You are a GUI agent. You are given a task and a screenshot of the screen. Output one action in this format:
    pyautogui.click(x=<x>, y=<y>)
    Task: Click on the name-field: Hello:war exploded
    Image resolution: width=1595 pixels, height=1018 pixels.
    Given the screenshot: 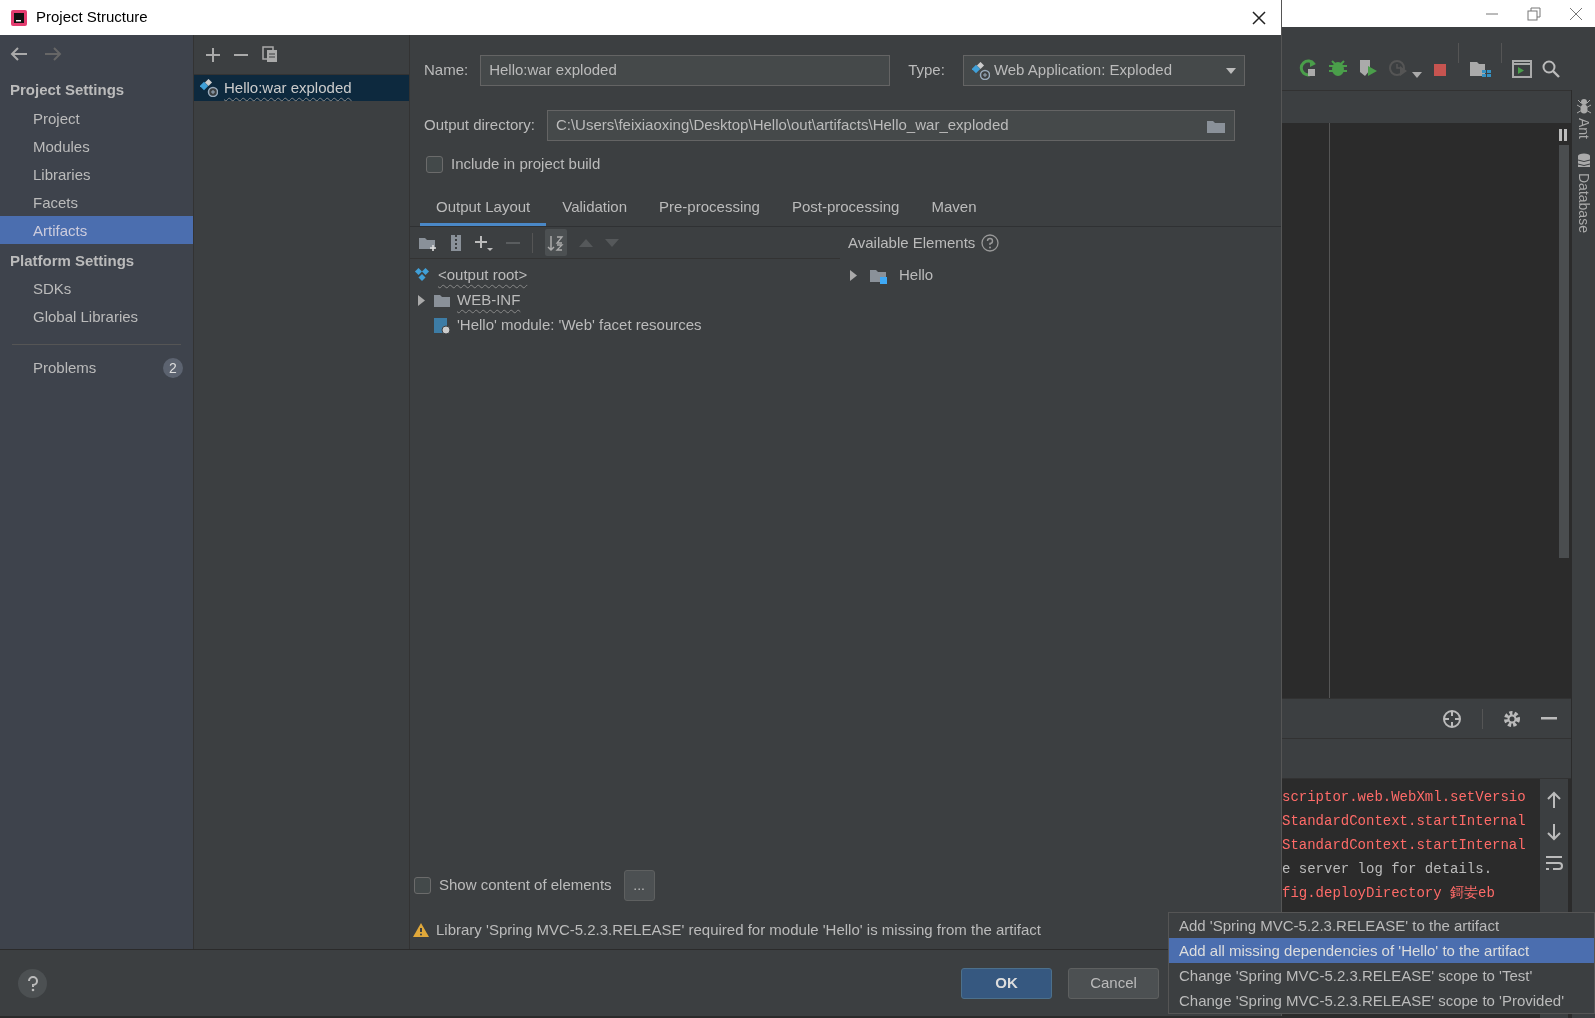 What is the action you would take?
    pyautogui.click(x=685, y=70)
    